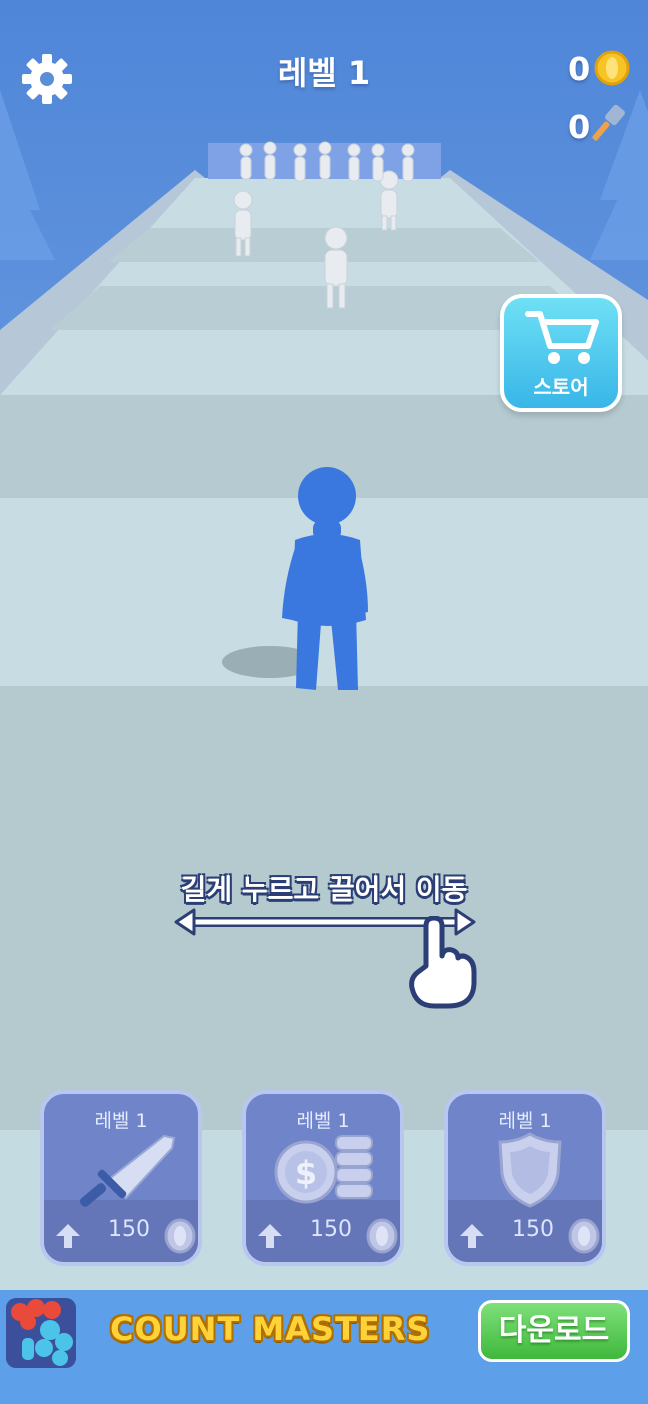 This screenshot has height=1404, width=648. I want to click on sword-icon, so click(127, 1170).